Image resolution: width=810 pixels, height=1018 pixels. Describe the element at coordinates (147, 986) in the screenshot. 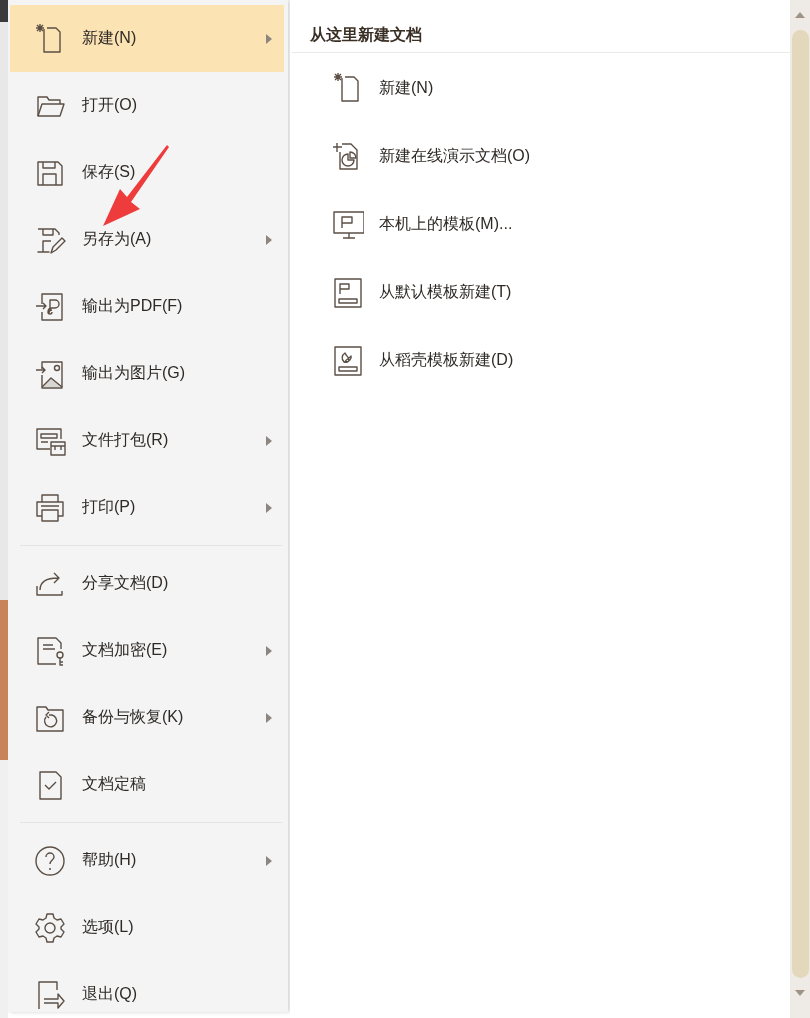

I see `menu-item: 退出(Q)` at that location.